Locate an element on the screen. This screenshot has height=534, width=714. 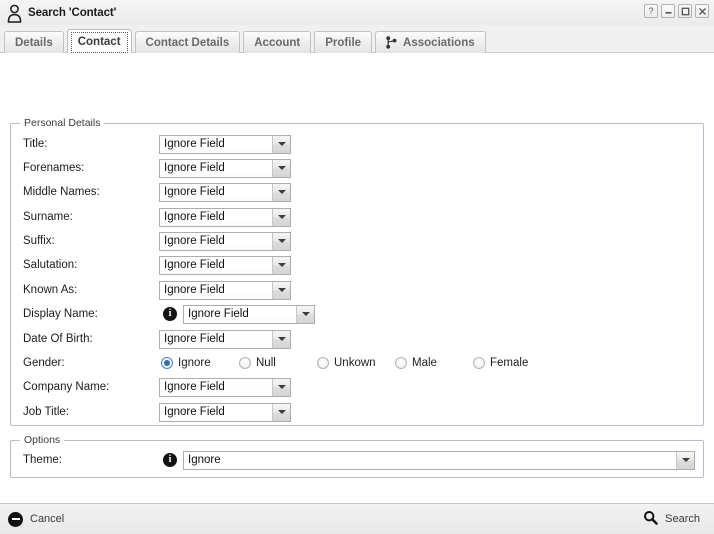
label-job-title: Job Title: is located at coordinates (46, 412).